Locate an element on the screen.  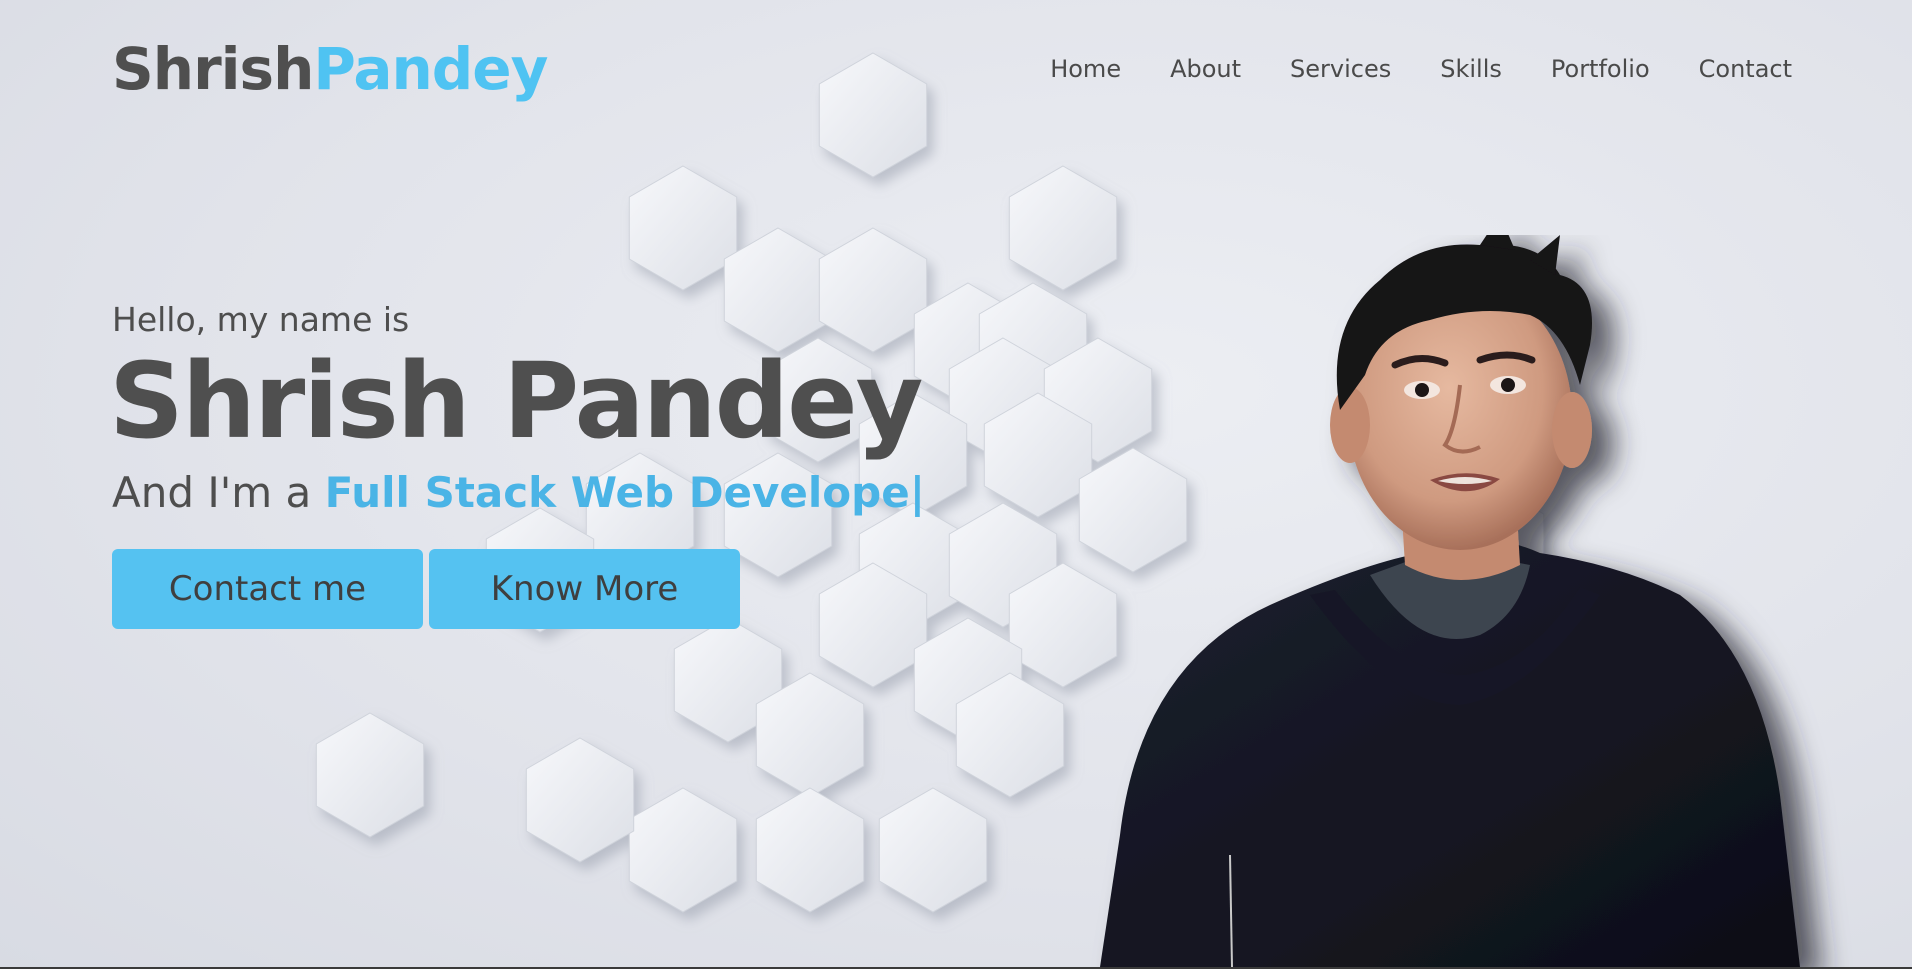
site-logo: ShrishPandey is located at coordinates (330, 69).